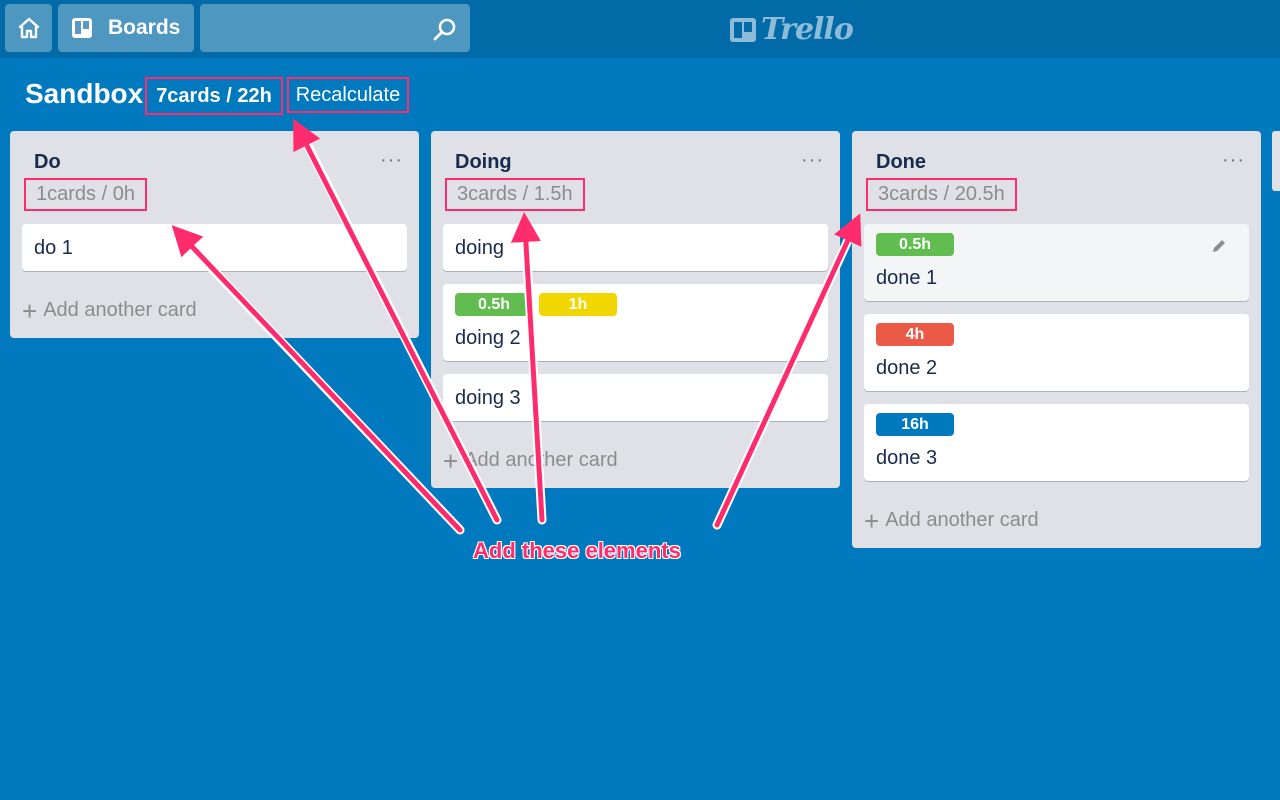  What do you see at coordinates (640, 29) in the screenshot?
I see `top-bar: Boards Trello` at bounding box center [640, 29].